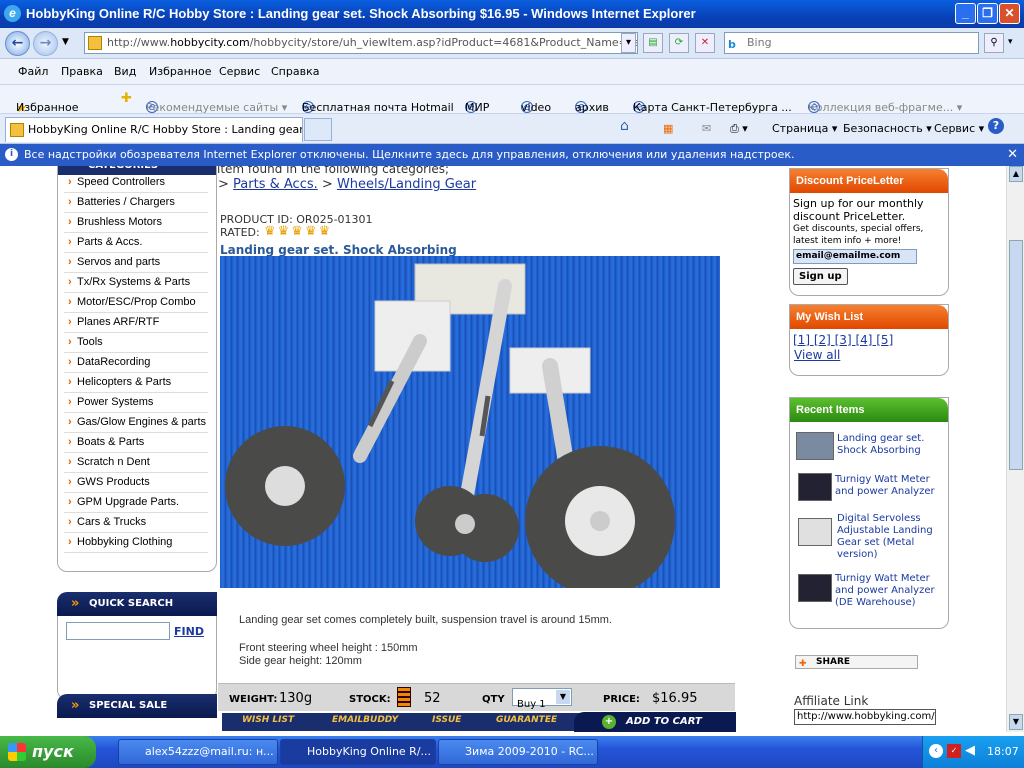 The image size is (1024, 768). Describe the element at coordinates (994, 43) in the screenshot. I see `search-icon: ⚲` at that location.